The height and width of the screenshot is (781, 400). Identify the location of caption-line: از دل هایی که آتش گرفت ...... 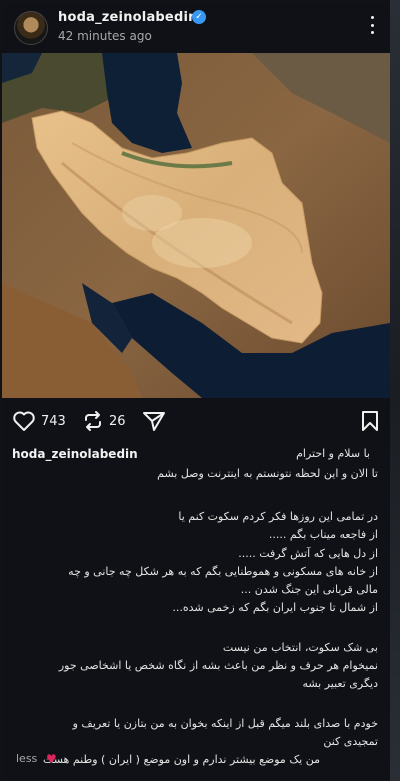
(308, 553).